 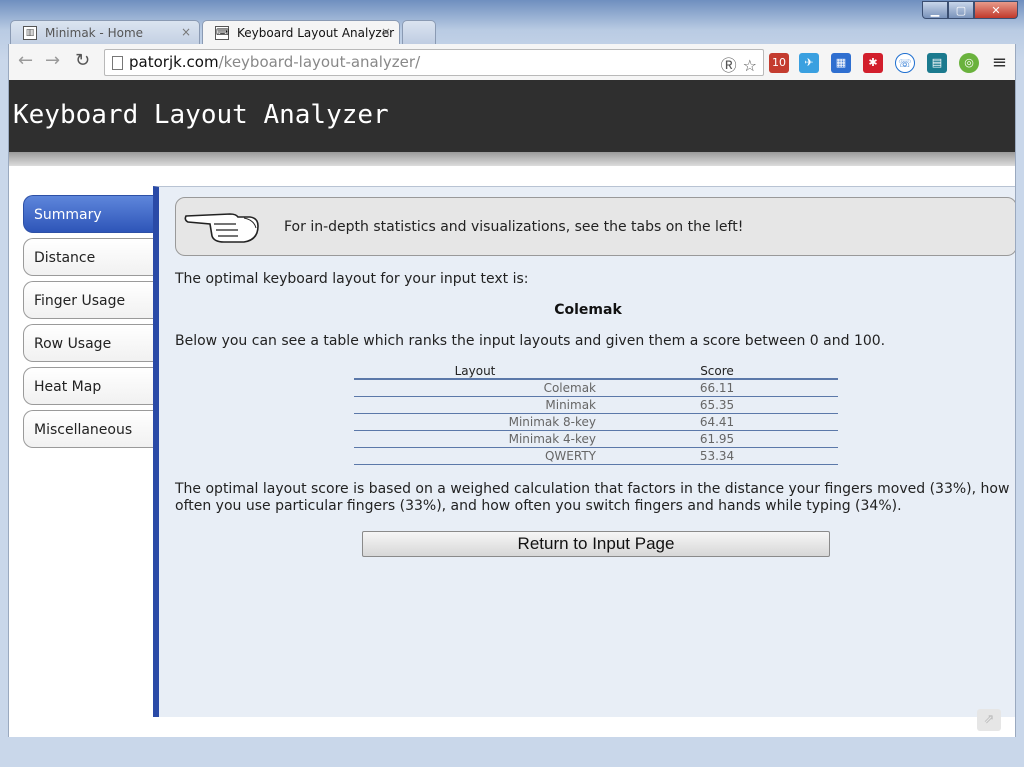 I want to click on table-row: Minimak 65.35, so click(x=596, y=405).